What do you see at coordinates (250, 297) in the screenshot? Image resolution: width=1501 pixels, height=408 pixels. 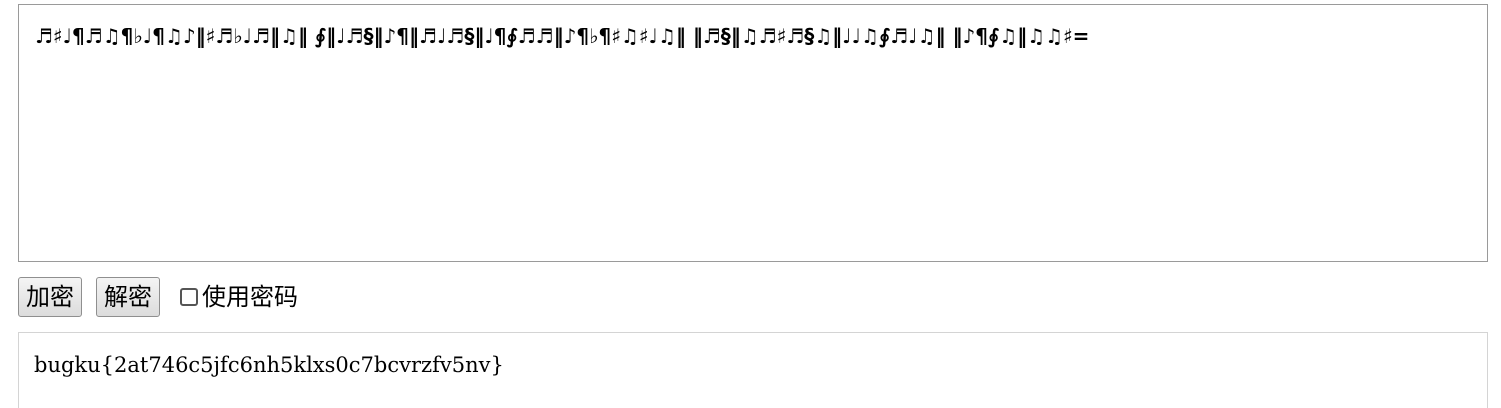 I see `use-password-label: 使用密码` at bounding box center [250, 297].